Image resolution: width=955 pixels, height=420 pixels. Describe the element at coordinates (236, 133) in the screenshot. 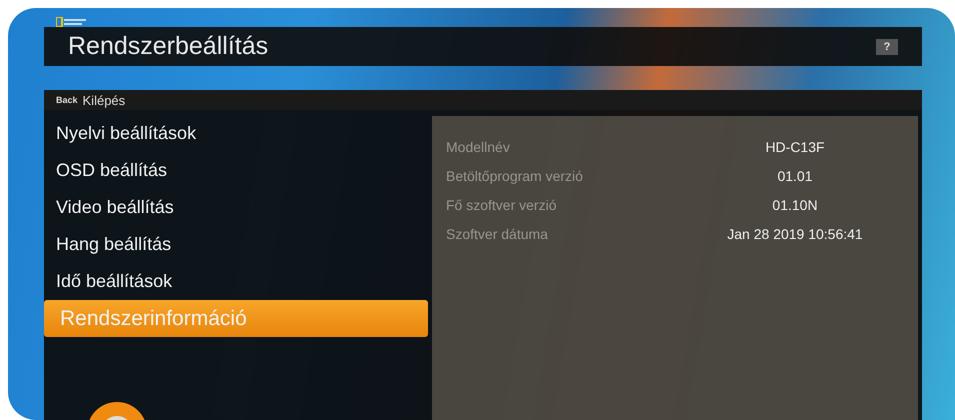

I see `menu-item: Nyelvi beállítások` at that location.